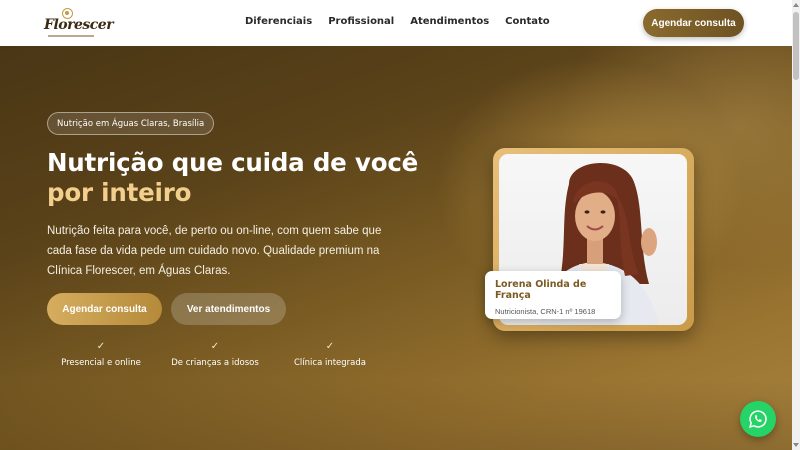 The width and height of the screenshot is (800, 450). I want to click on nav-atendimentos: Atendimentos, so click(449, 21).